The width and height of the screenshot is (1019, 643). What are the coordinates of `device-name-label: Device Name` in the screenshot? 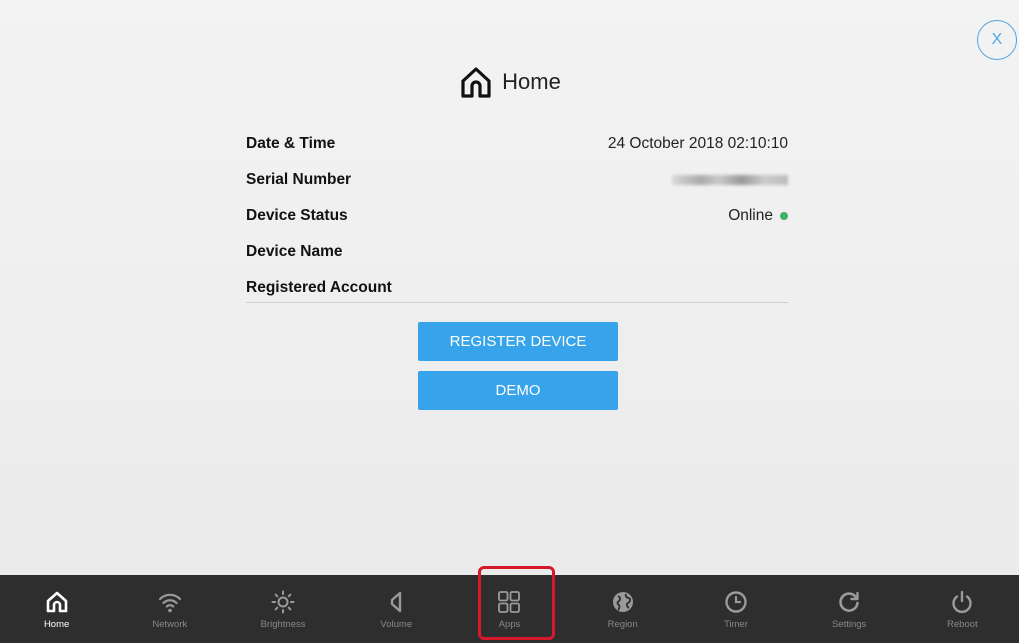 It's located at (294, 251).